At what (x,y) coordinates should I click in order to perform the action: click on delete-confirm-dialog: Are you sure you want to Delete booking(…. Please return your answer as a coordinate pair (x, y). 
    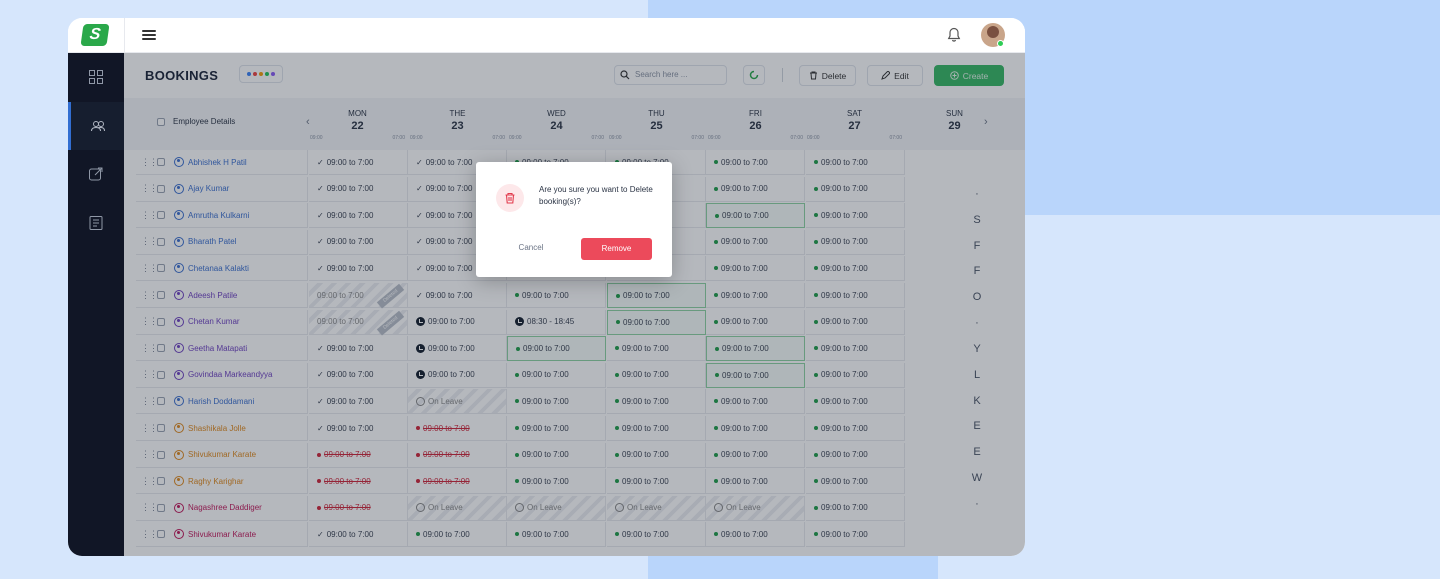
    Looking at the image, I should click on (574, 219).